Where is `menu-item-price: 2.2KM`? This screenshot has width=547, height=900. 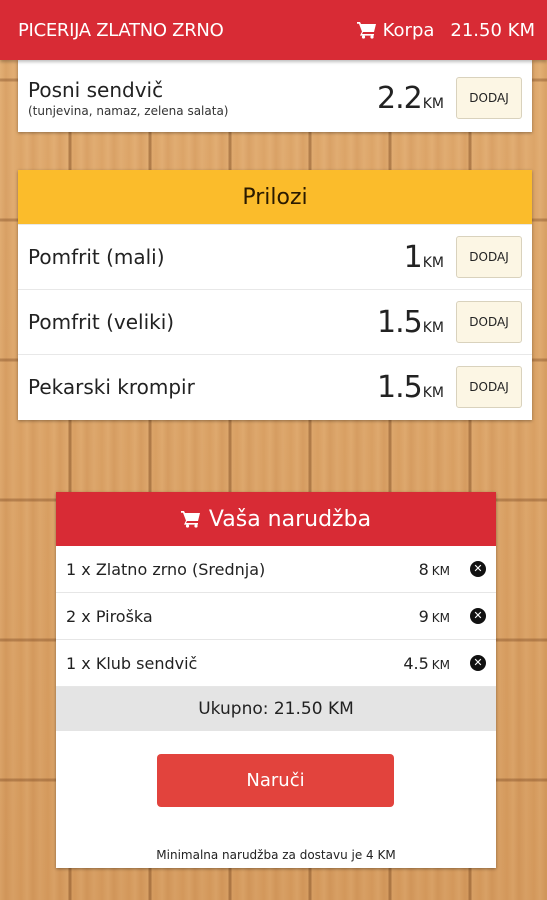 menu-item-price: 2.2KM is located at coordinates (410, 98).